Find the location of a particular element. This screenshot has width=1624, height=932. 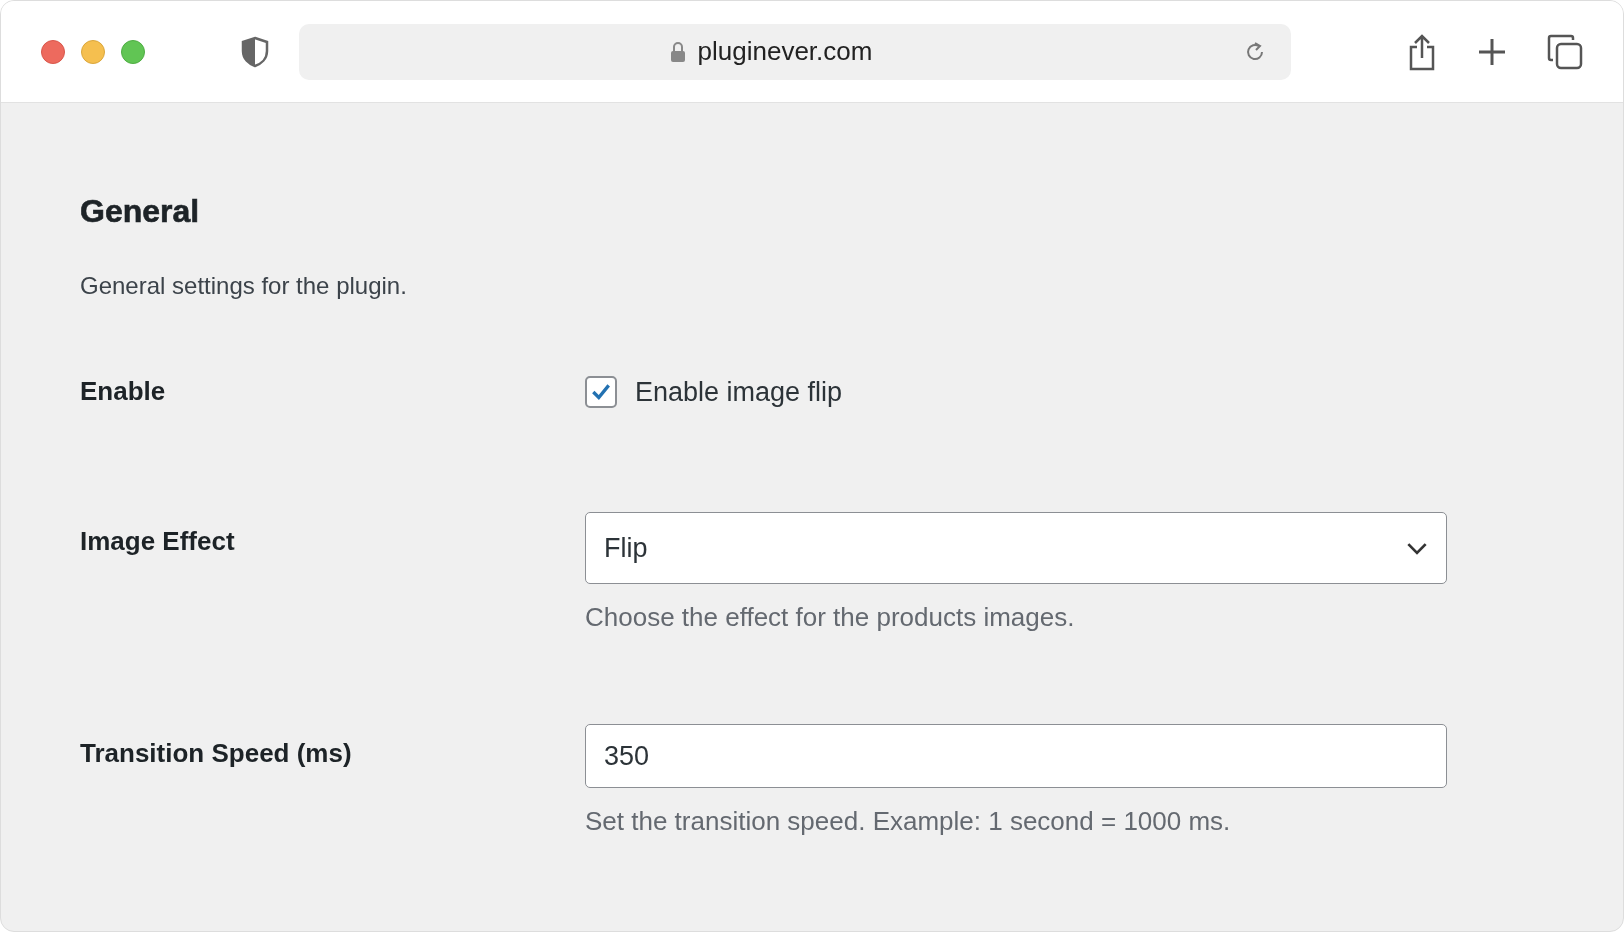

help-text: Choose the effect for the products images. is located at coordinates (830, 617).